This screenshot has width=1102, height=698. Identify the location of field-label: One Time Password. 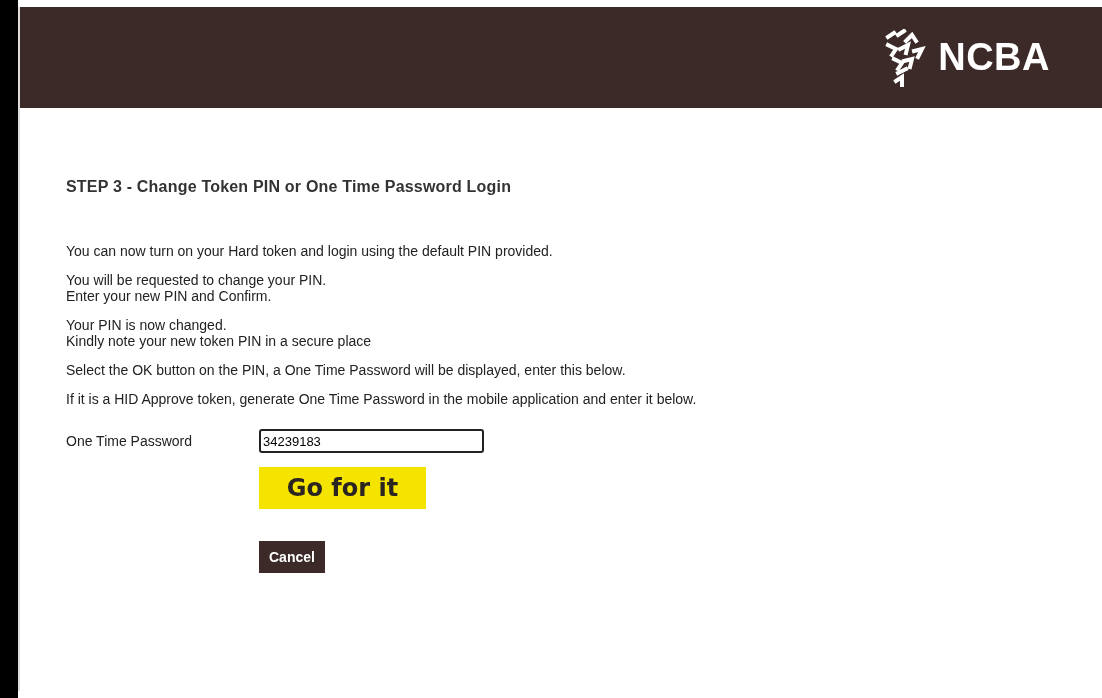
(130, 441).